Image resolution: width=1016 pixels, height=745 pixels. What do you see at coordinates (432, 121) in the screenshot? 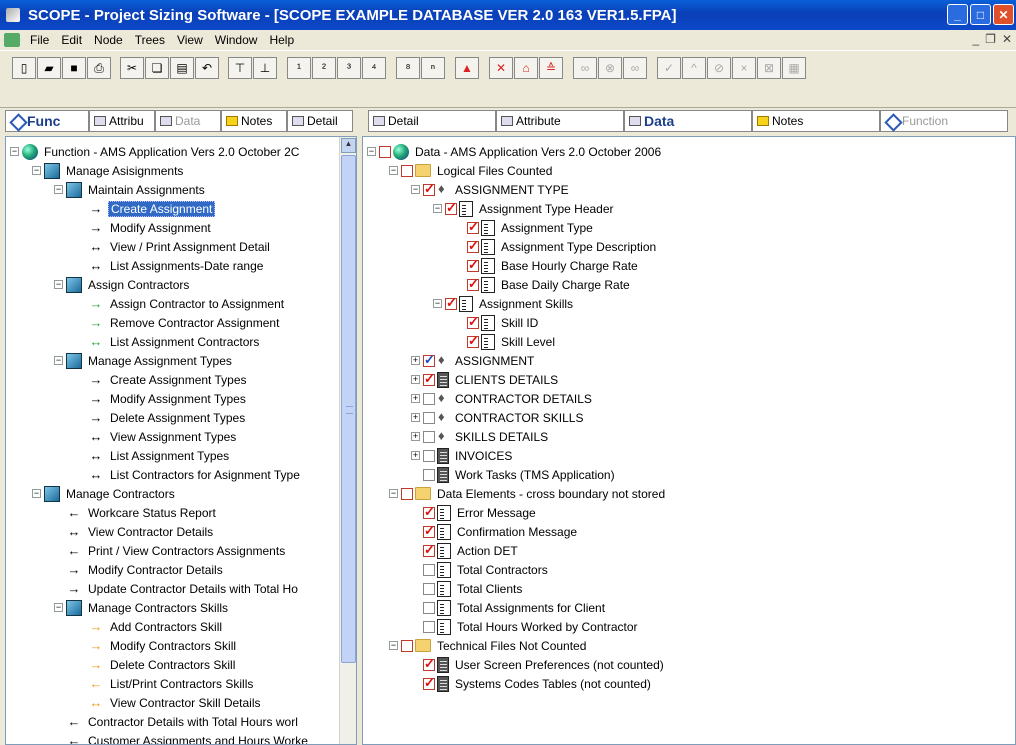
I see `tab-detail-right: Detail` at bounding box center [432, 121].